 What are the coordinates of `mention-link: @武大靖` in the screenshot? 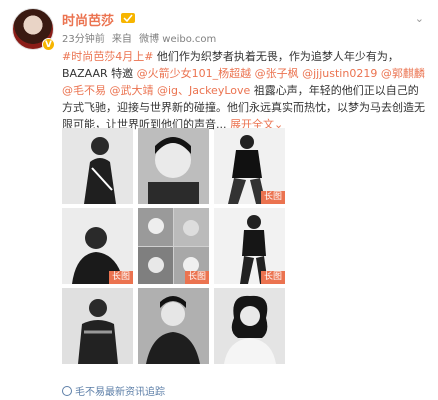 It's located at (132, 90).